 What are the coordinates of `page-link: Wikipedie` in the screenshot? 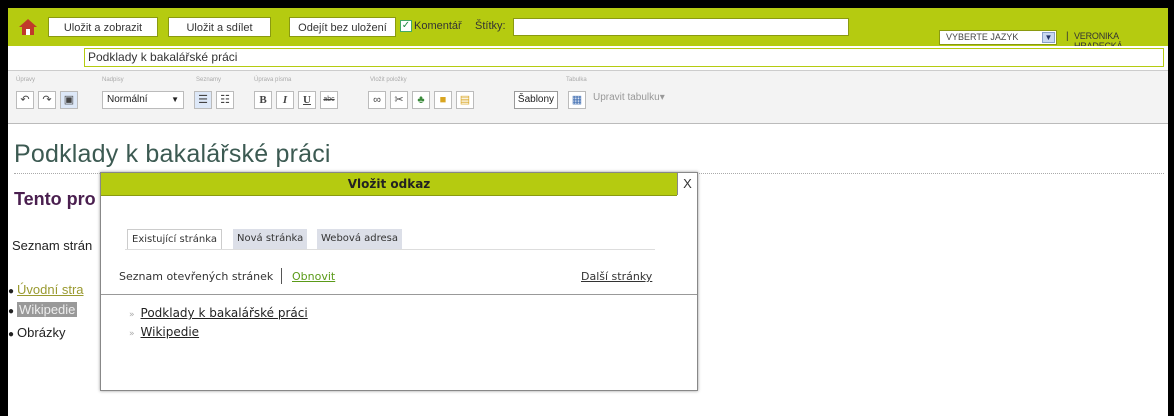 It's located at (170, 332).